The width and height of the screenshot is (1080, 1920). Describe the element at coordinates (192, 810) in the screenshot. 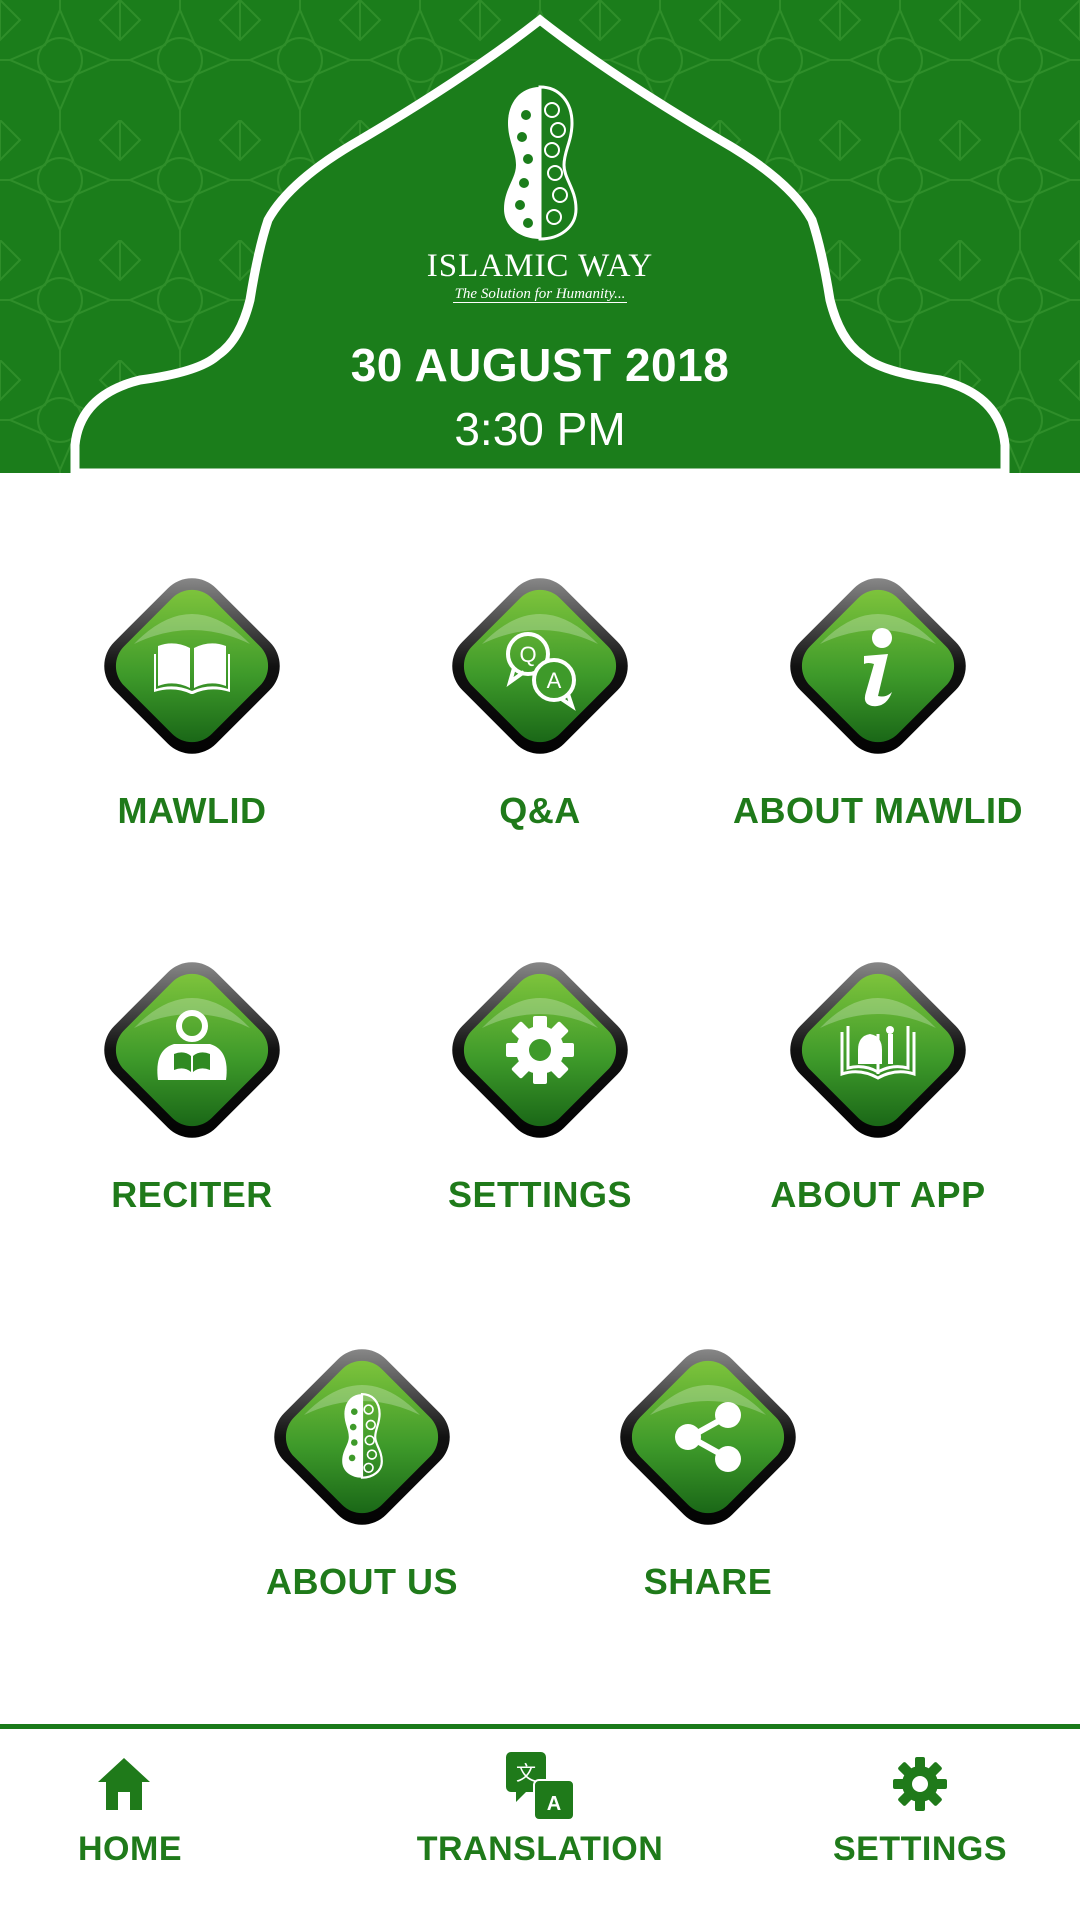

I see `tile-label: MAWLID` at that location.